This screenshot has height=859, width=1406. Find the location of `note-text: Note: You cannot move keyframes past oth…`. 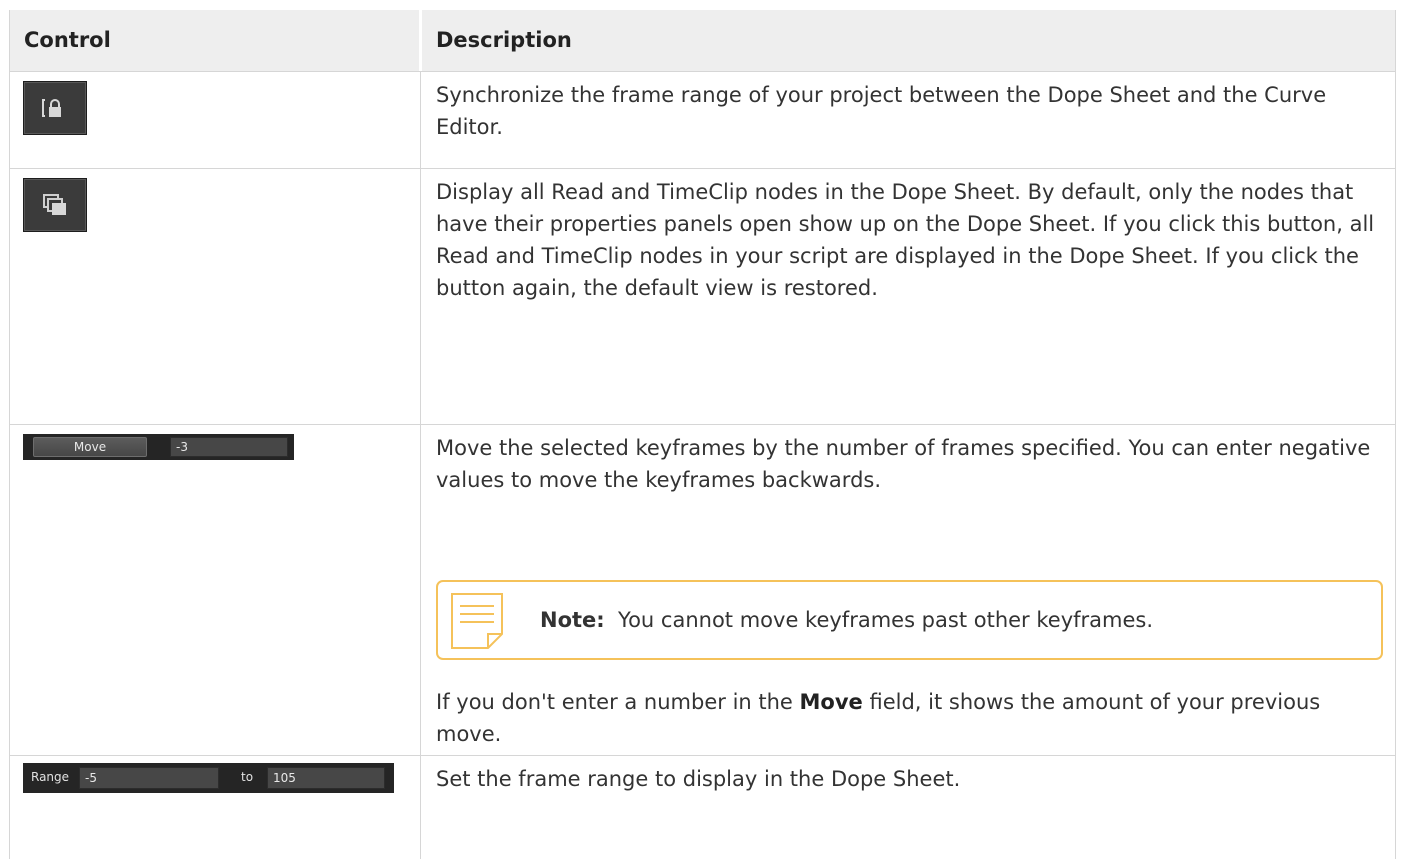

note-text: Note: You cannot move keyframes past oth… is located at coordinates (846, 620).